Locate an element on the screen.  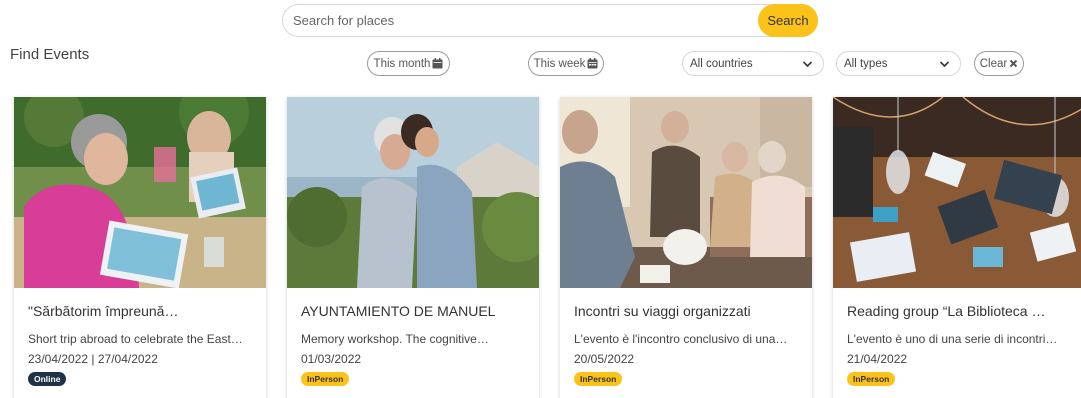
event-date: 23/04/2022 | 27/04/2022 is located at coordinates (93, 359).